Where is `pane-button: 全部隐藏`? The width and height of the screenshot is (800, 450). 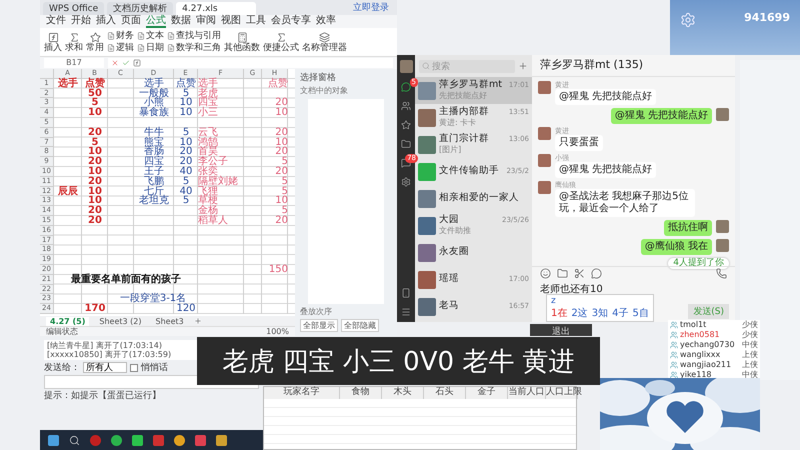
pane-button: 全部隐藏 is located at coordinates (360, 325).